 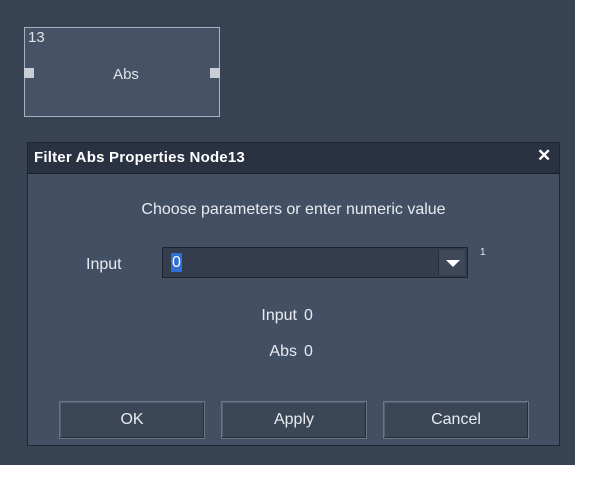 What do you see at coordinates (544, 155) in the screenshot?
I see `close-icon: ✕` at bounding box center [544, 155].